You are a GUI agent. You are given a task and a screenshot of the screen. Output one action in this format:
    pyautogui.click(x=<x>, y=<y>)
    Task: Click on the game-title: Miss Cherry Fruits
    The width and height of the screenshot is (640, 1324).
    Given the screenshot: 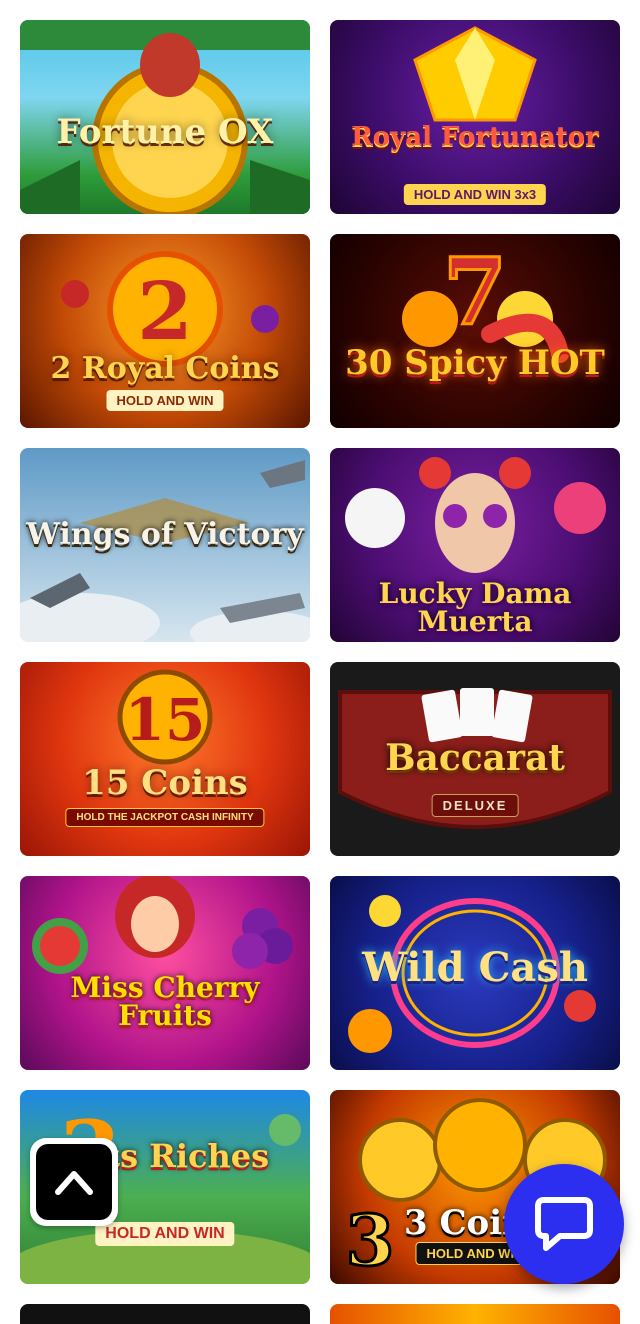 What is the action you would take?
    pyautogui.click(x=165, y=1001)
    